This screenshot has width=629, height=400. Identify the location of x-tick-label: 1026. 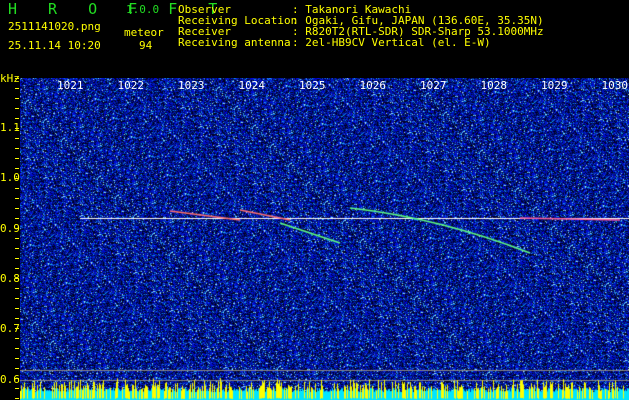
(373, 85).